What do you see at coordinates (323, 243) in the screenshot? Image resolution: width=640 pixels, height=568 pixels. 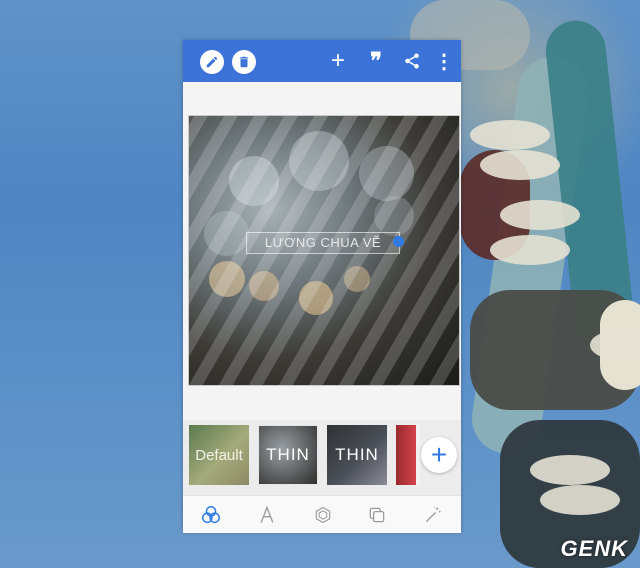 I see `text-overlay: LƯƠNG CHUA VẼ` at bounding box center [323, 243].